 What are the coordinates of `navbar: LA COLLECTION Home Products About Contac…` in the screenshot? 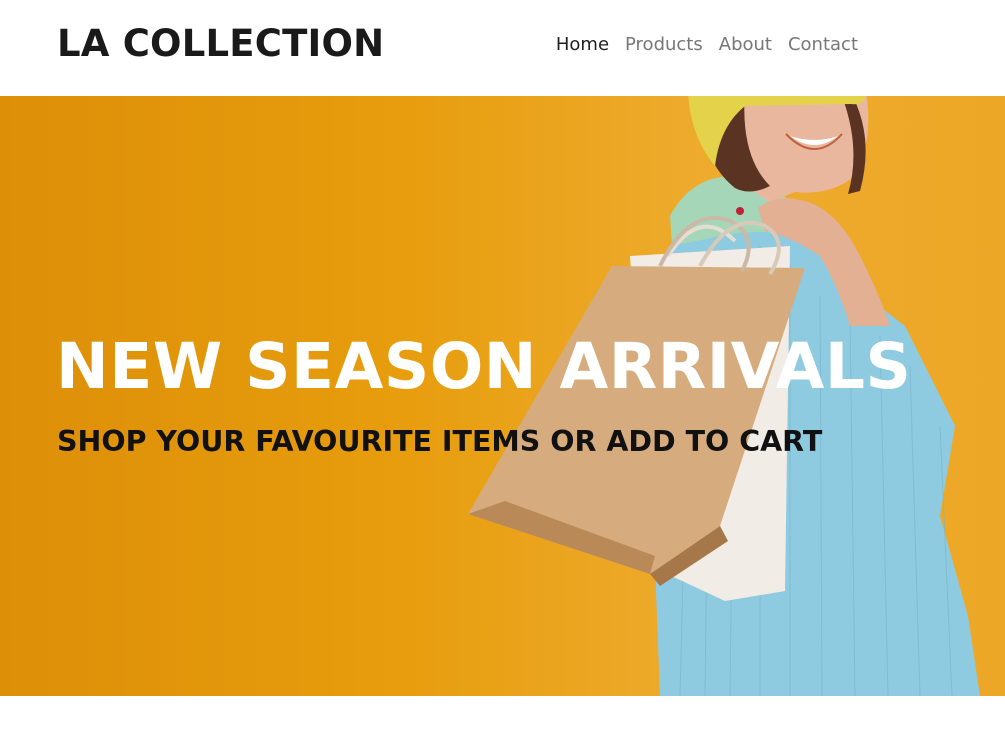 It's located at (502, 48).